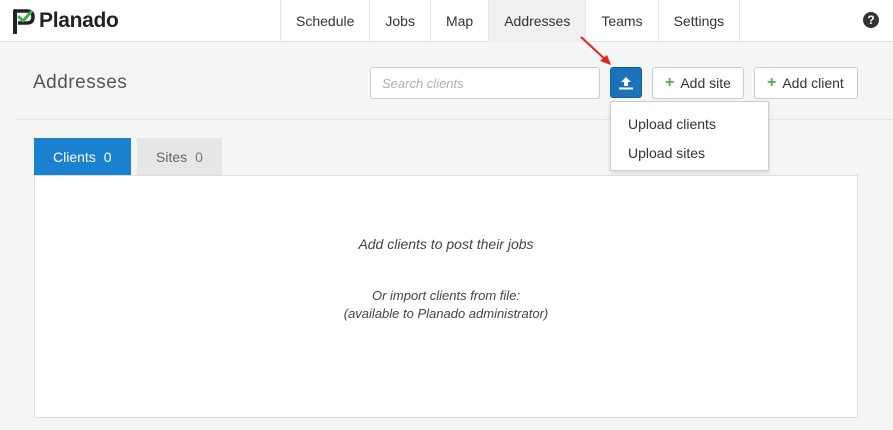  What do you see at coordinates (689, 123) in the screenshot?
I see `menu-item-upload-clients: Upload clients` at bounding box center [689, 123].